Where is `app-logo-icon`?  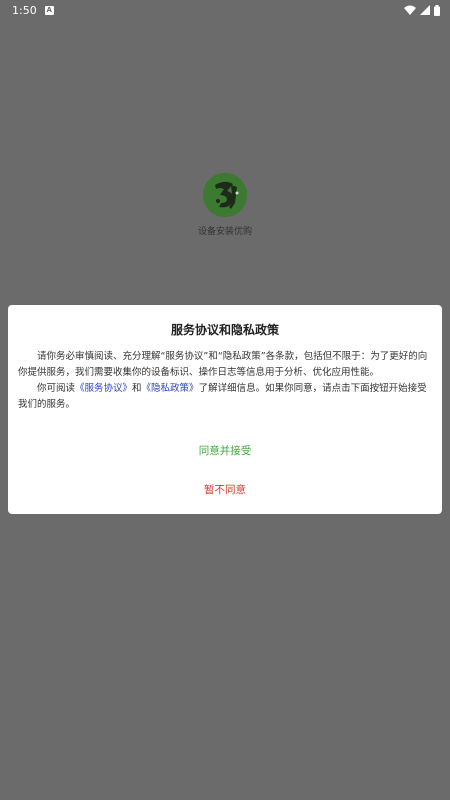
app-logo-icon is located at coordinates (225, 195).